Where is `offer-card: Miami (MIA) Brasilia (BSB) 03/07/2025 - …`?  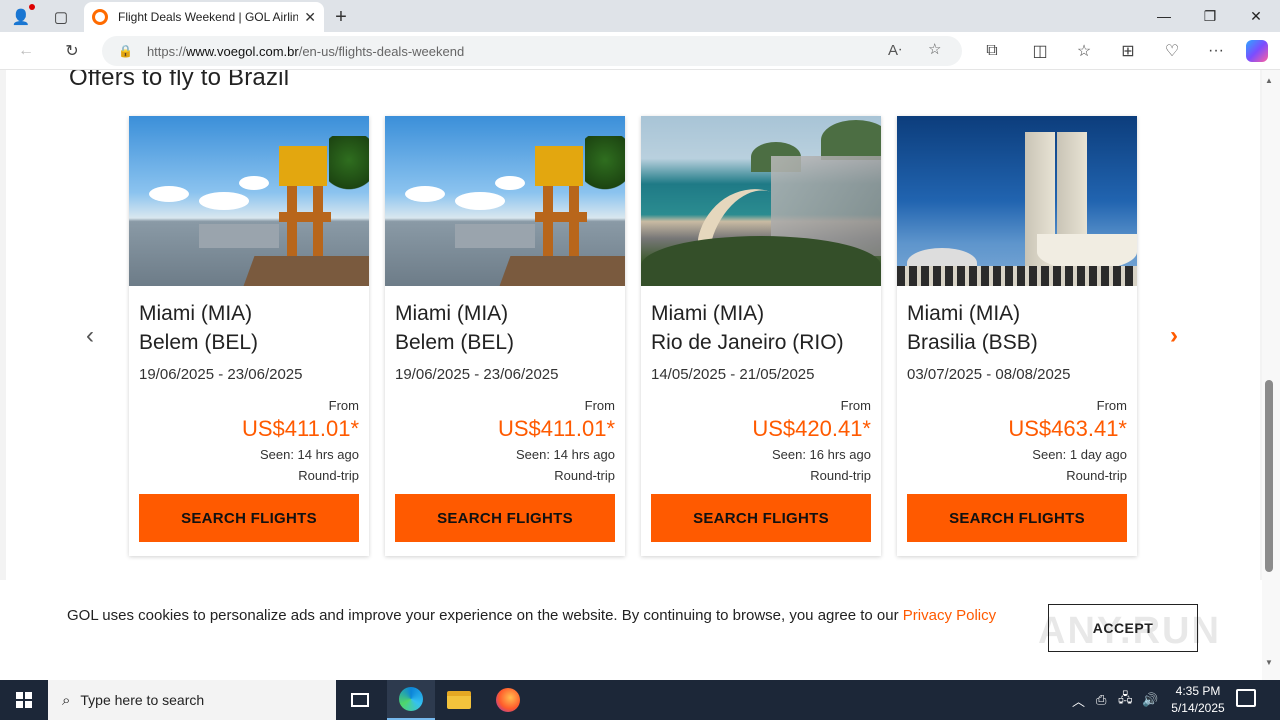
offer-card: Miami (MIA) Brasilia (BSB) 03/07/2025 - … is located at coordinates (1017, 336).